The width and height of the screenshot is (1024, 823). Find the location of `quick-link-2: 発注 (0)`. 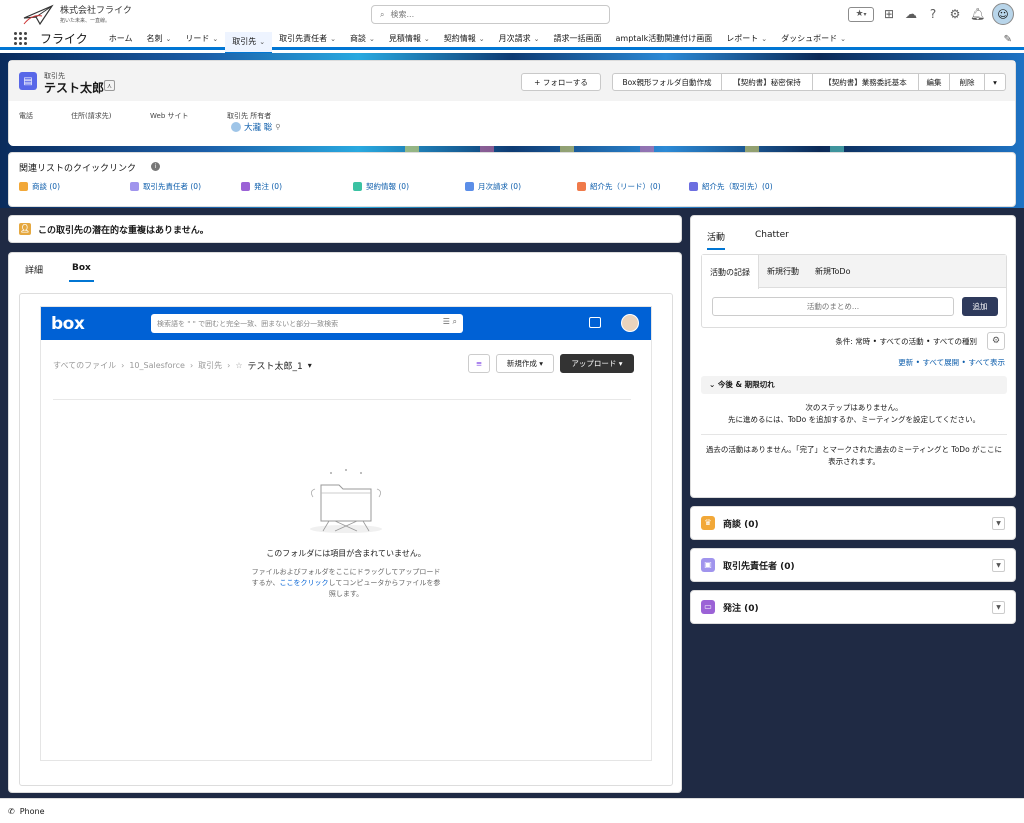

quick-link-2: 発注 (0) is located at coordinates (261, 186).